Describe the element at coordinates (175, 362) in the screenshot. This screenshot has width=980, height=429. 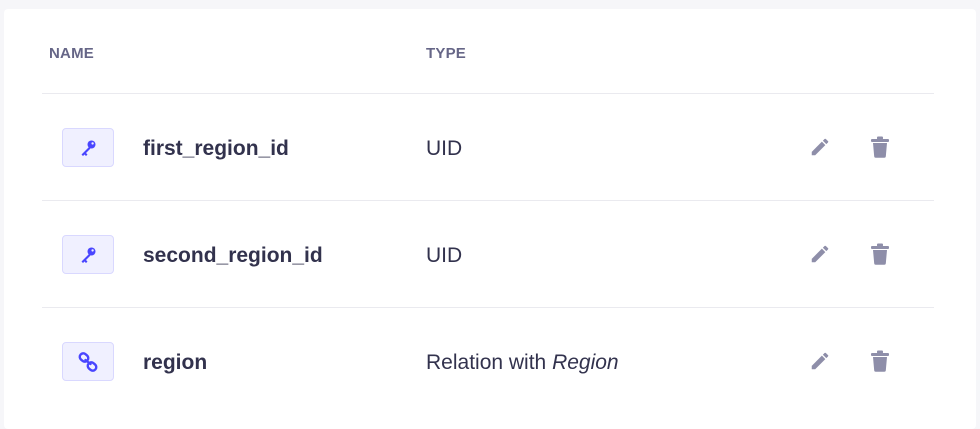
I see `field-name: region` at that location.